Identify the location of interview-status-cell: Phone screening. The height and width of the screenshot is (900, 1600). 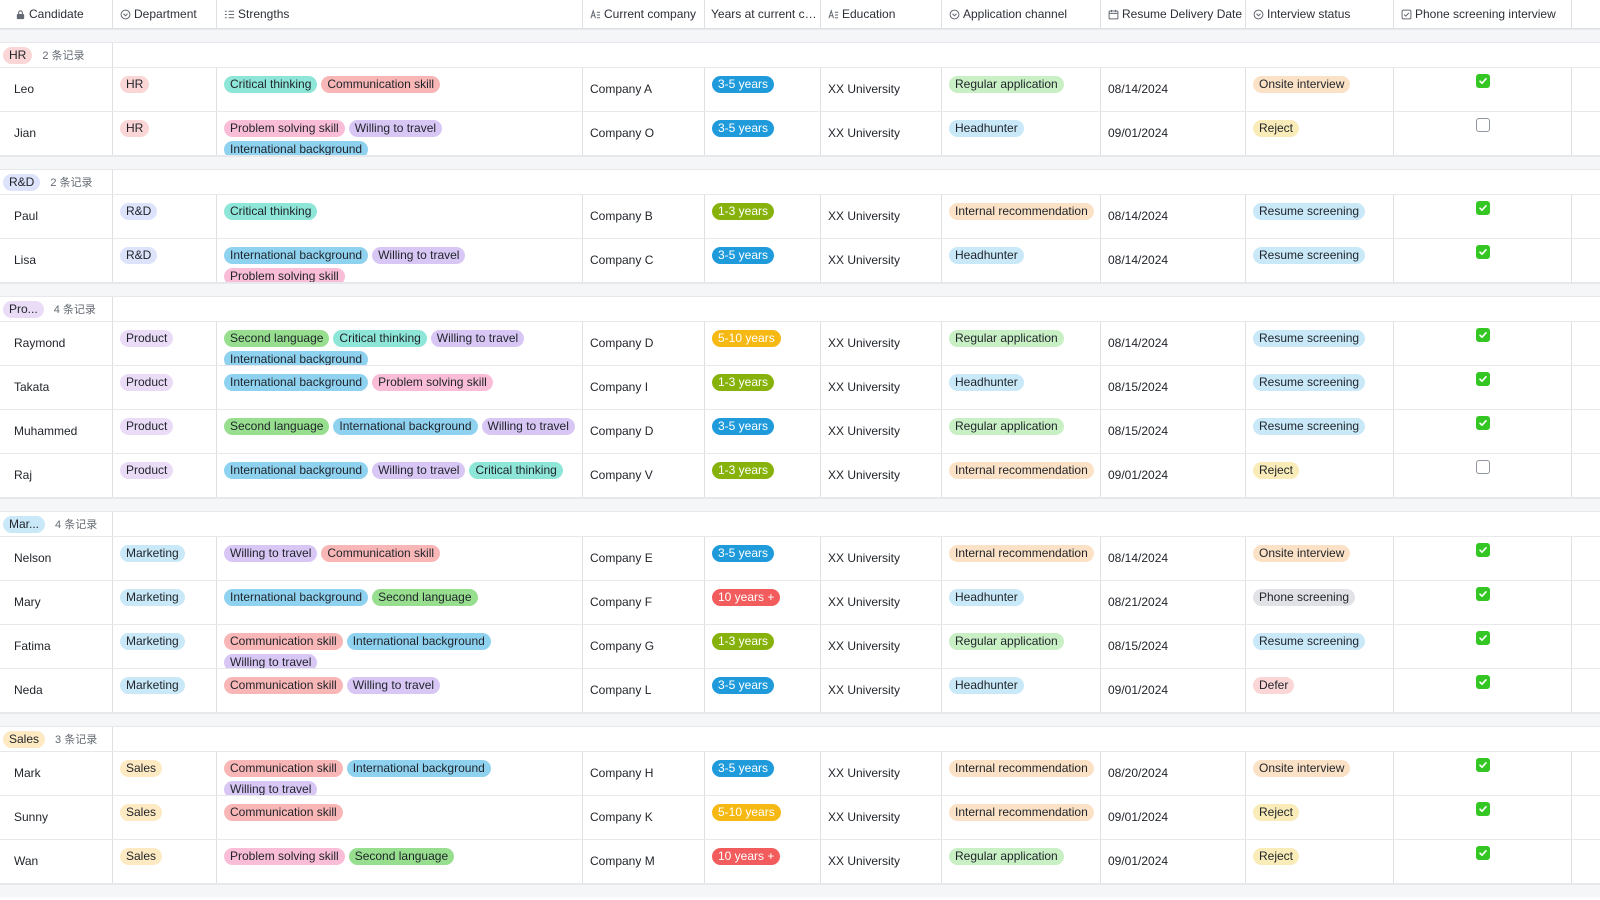
(1320, 602).